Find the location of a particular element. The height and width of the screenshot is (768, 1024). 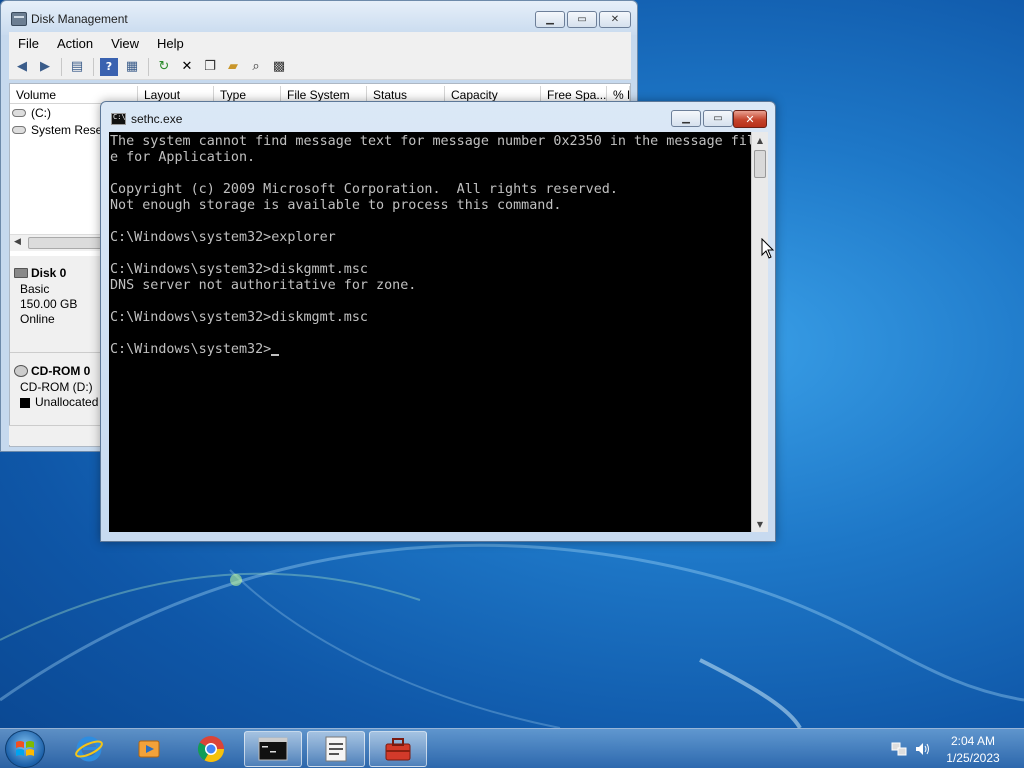

system-clock: 2:04 AM 1/25/2023 is located at coordinates (973, 750).